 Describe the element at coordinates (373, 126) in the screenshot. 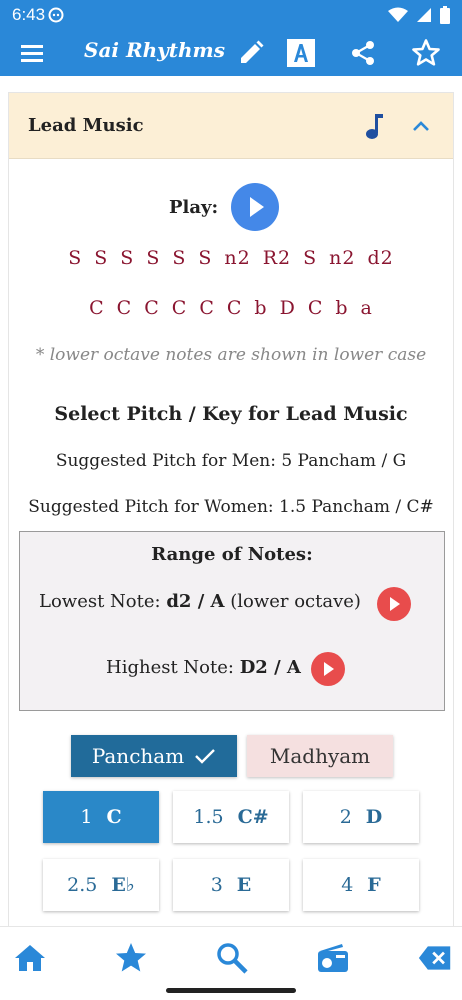

I see `music-note-icon` at that location.